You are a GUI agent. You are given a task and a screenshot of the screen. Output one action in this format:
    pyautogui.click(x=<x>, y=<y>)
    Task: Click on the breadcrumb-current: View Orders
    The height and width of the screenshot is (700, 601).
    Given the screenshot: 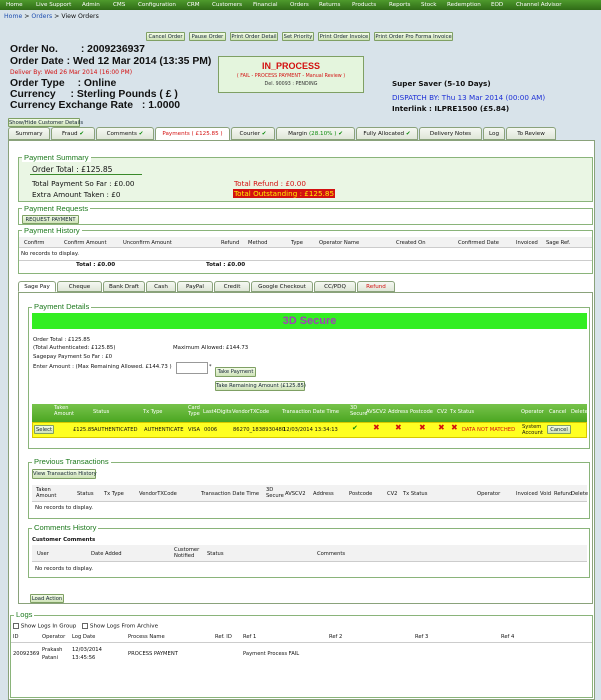 What is the action you would take?
    pyautogui.click(x=80, y=16)
    